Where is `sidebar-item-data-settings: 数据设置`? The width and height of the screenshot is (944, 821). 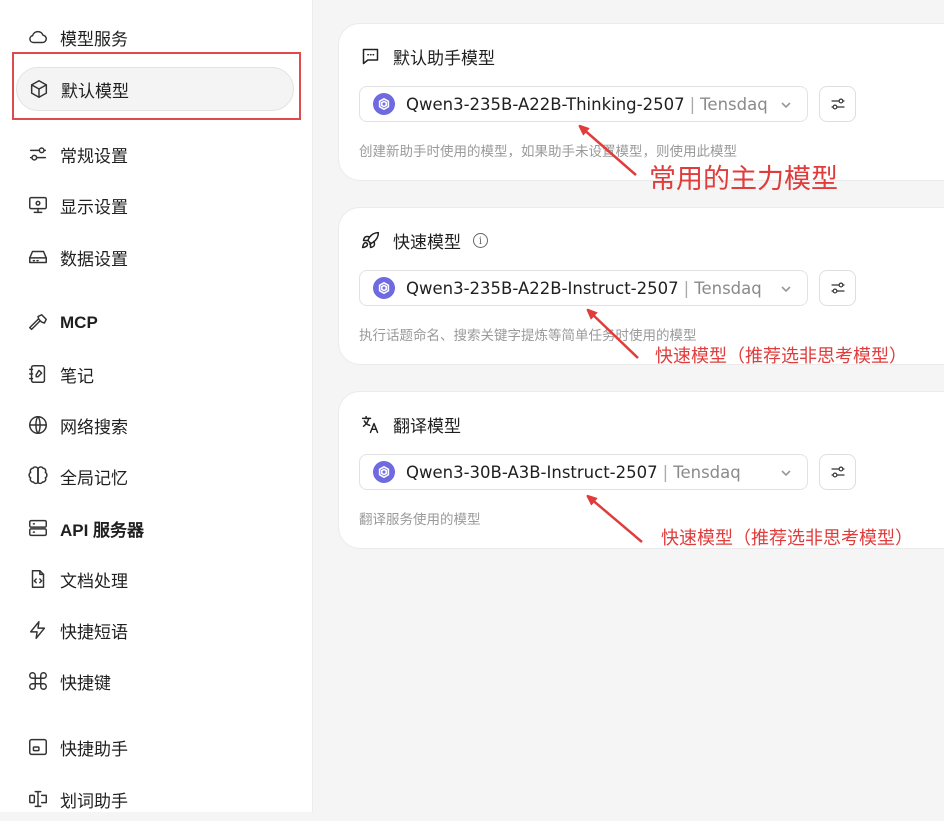
sidebar-item-data-settings: 数据设置 is located at coordinates (155, 257).